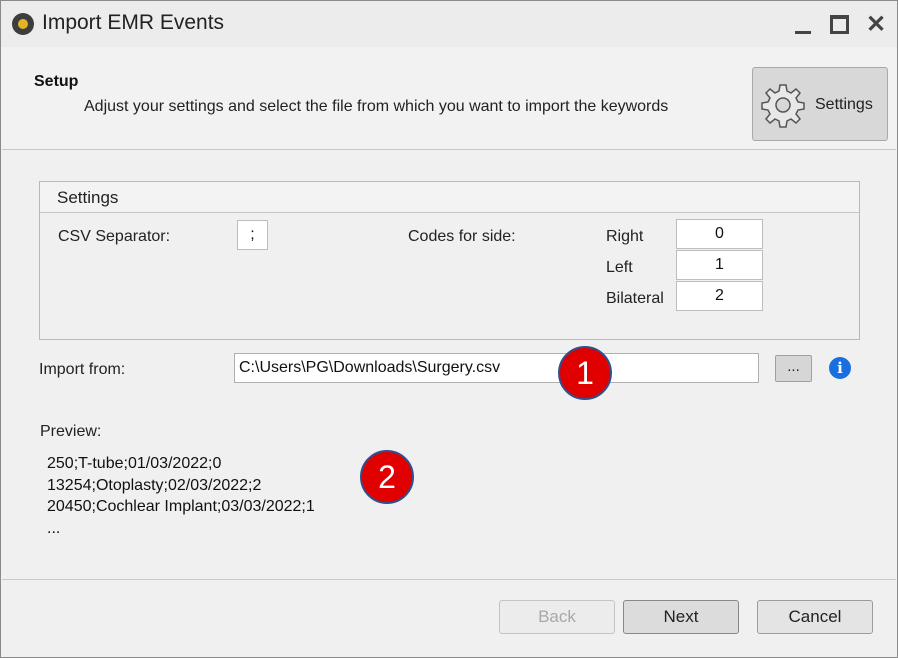  I want to click on import-from-label: Import from:, so click(82, 369).